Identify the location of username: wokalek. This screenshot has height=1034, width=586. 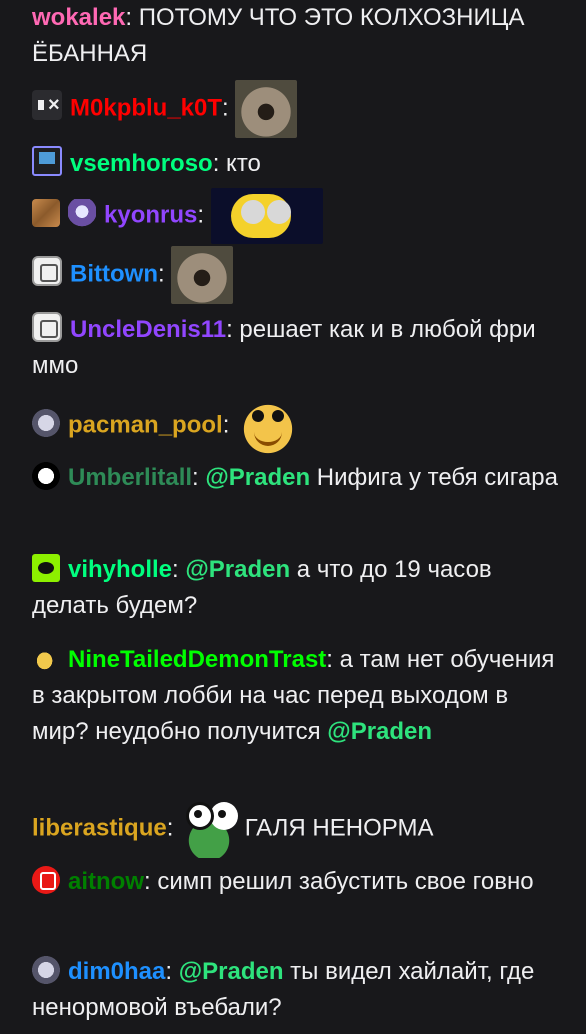
(78, 17).